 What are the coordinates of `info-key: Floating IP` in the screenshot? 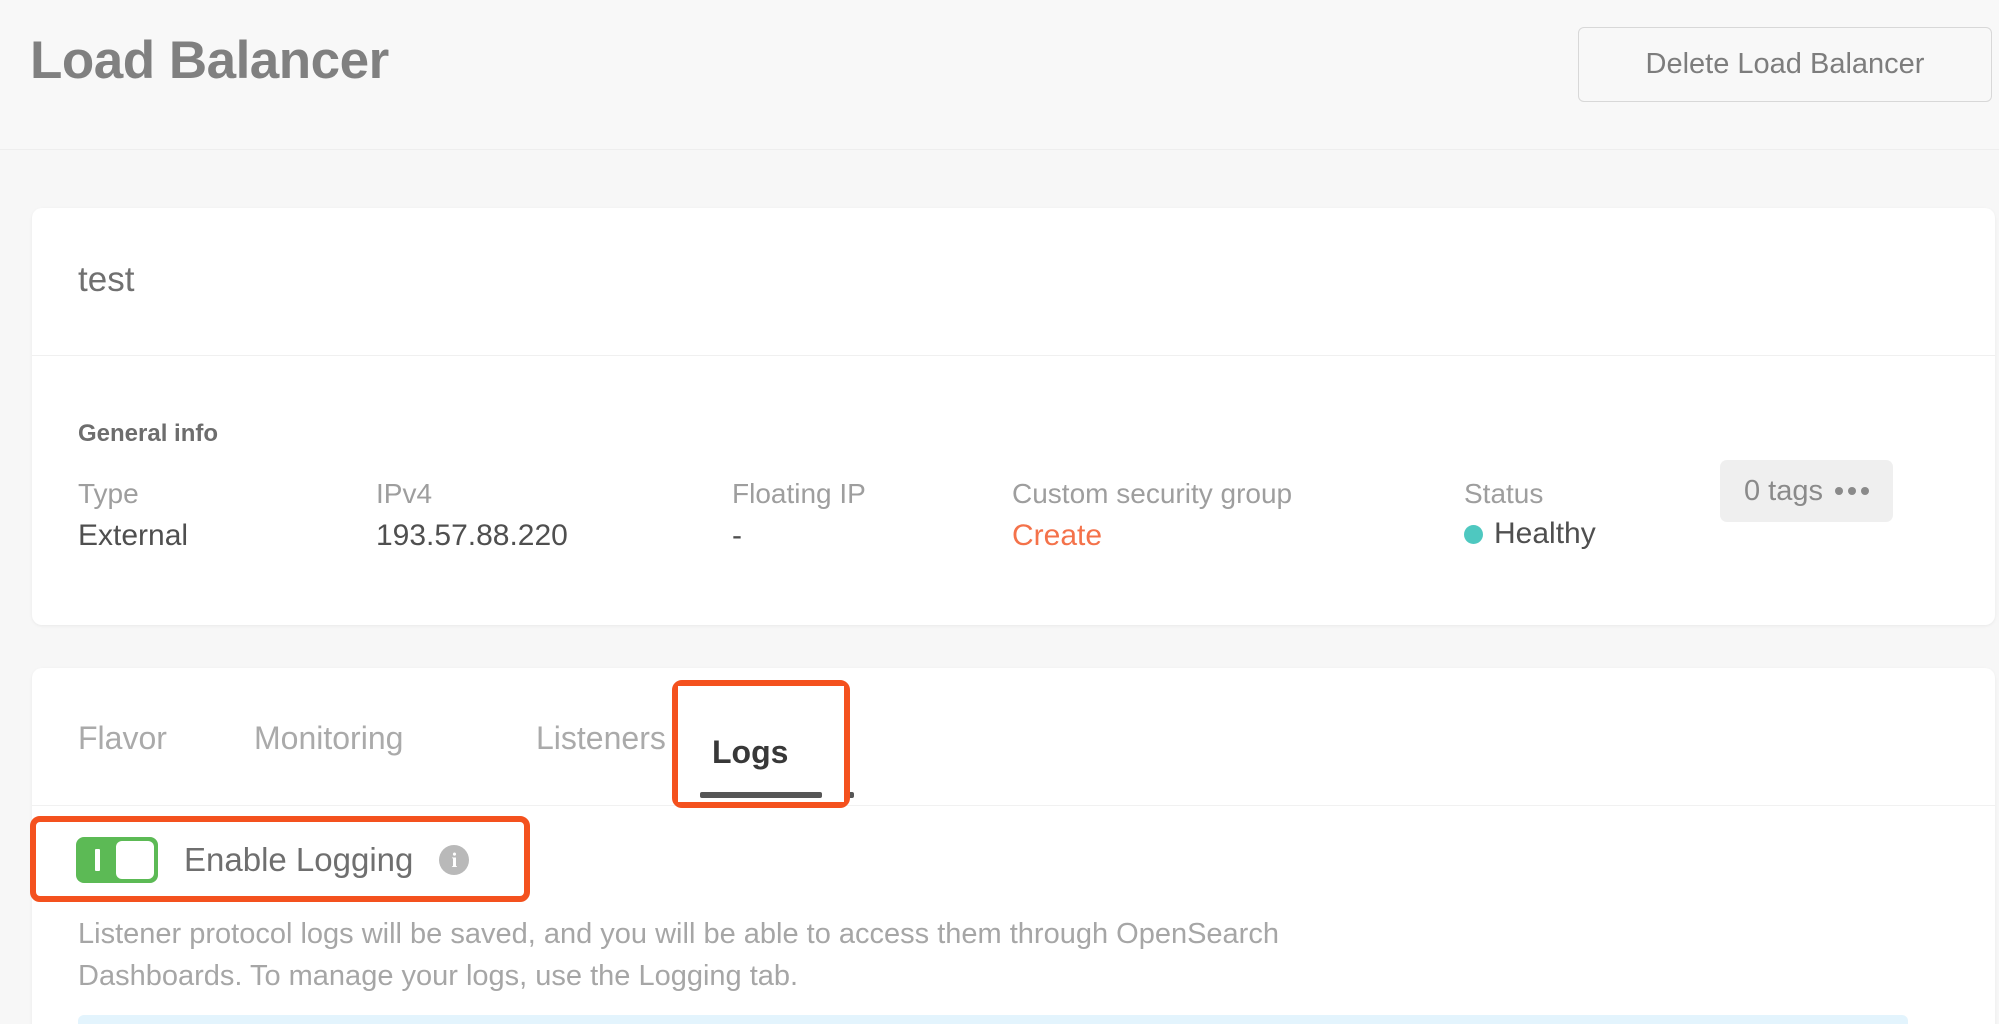 It's located at (799, 493).